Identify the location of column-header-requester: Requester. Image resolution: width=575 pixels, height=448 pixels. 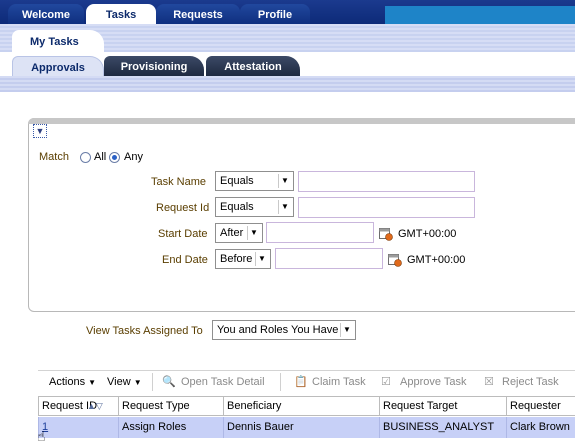
(540, 406).